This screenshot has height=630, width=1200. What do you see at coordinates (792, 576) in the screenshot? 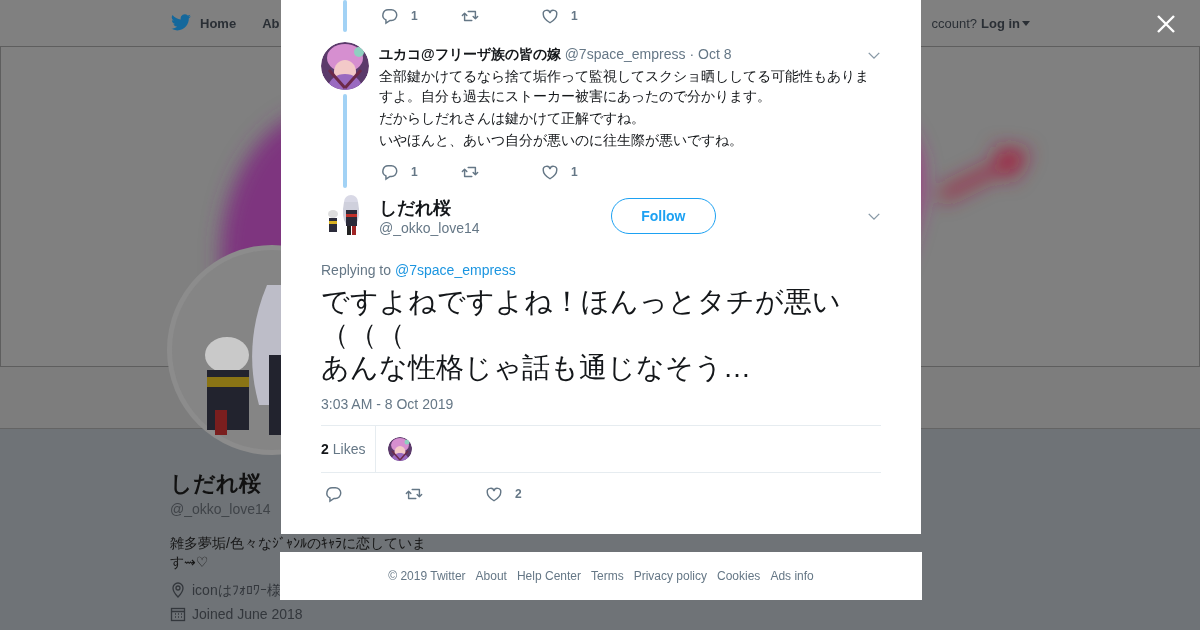
I see `footer-link: Ads info` at bounding box center [792, 576].